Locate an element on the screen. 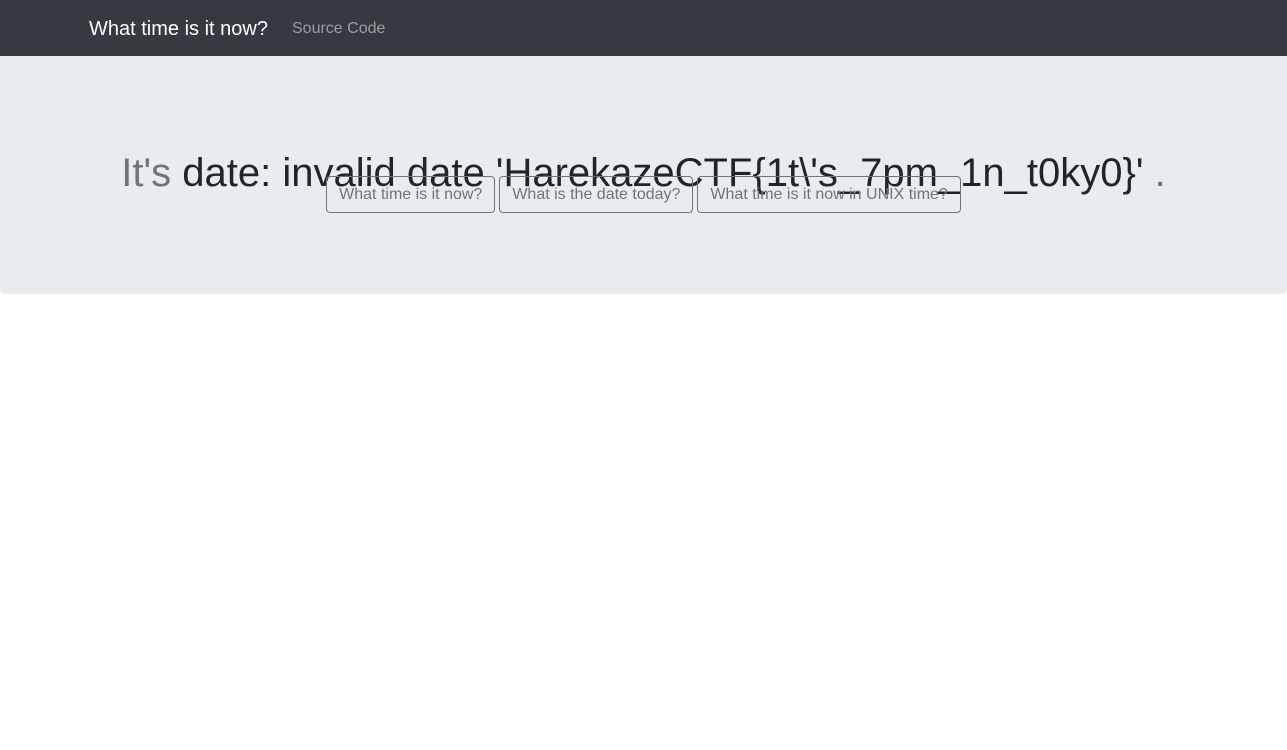 The image size is (1287, 750). navbar: What time is it now? Source Code is located at coordinates (643, 28).